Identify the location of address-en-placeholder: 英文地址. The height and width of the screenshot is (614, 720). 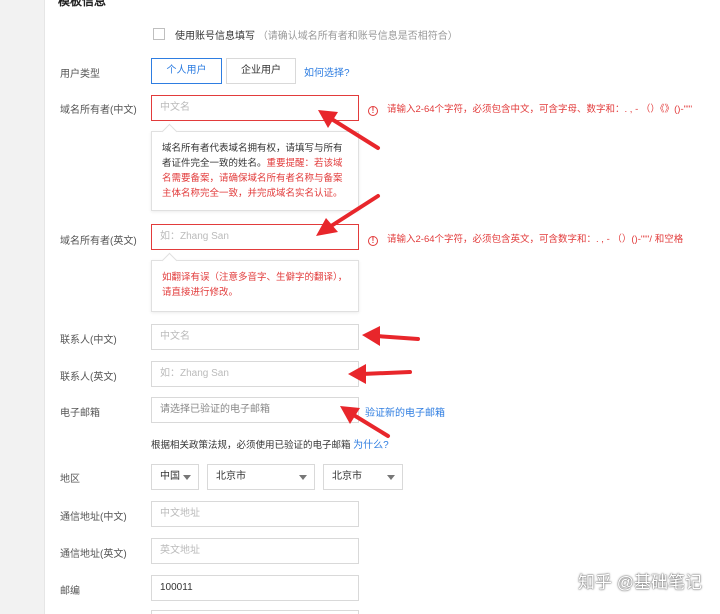
(180, 550).